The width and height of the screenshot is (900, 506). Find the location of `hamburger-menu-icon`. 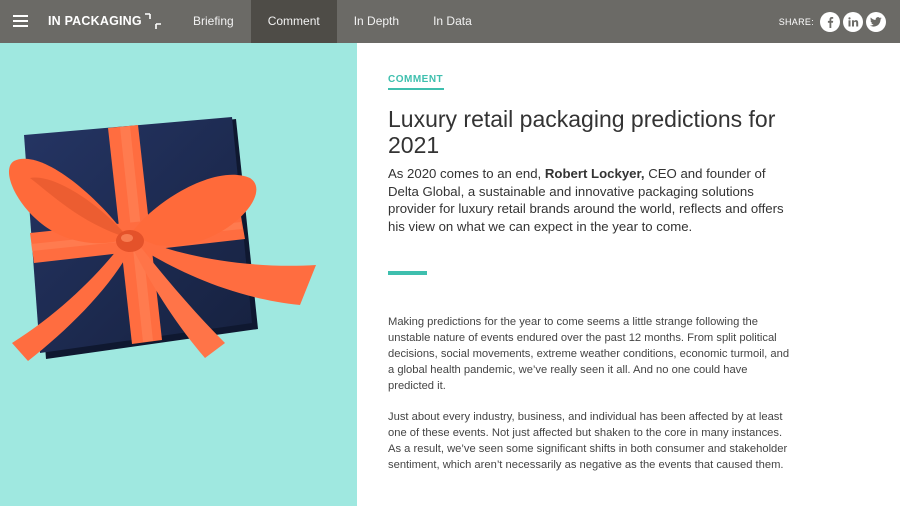

hamburger-menu-icon is located at coordinates (20, 21).